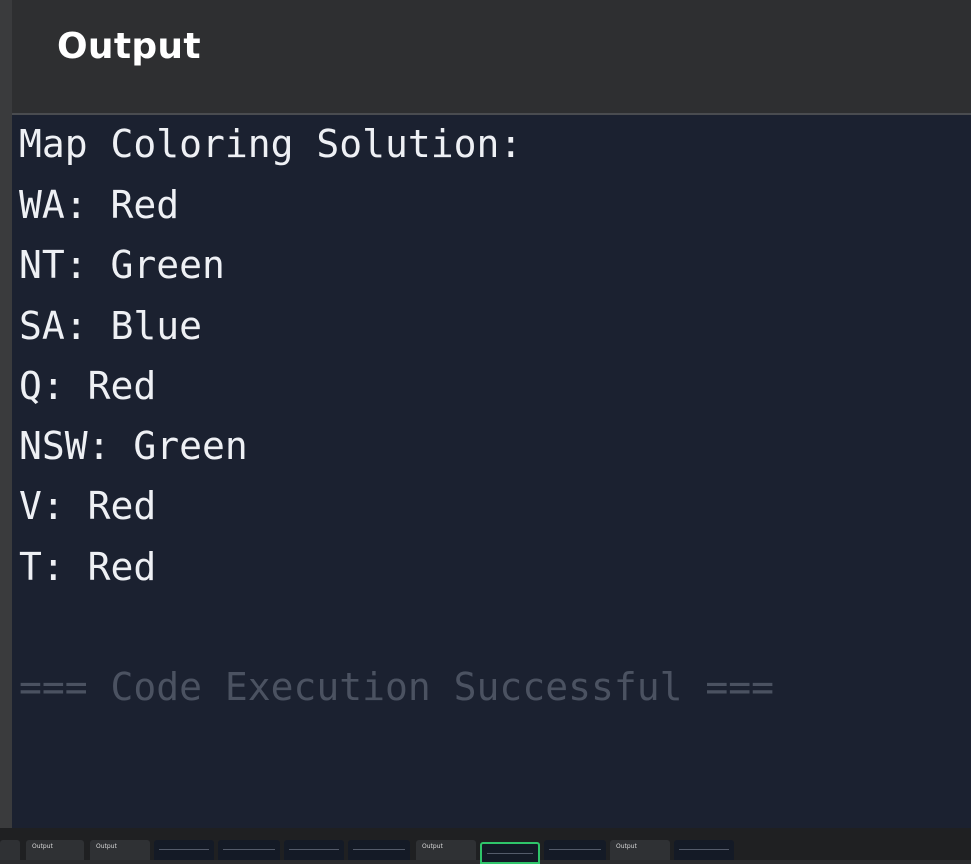 The image size is (971, 864). What do you see at coordinates (88, 506) in the screenshot?
I see `console-line: V: Red` at bounding box center [88, 506].